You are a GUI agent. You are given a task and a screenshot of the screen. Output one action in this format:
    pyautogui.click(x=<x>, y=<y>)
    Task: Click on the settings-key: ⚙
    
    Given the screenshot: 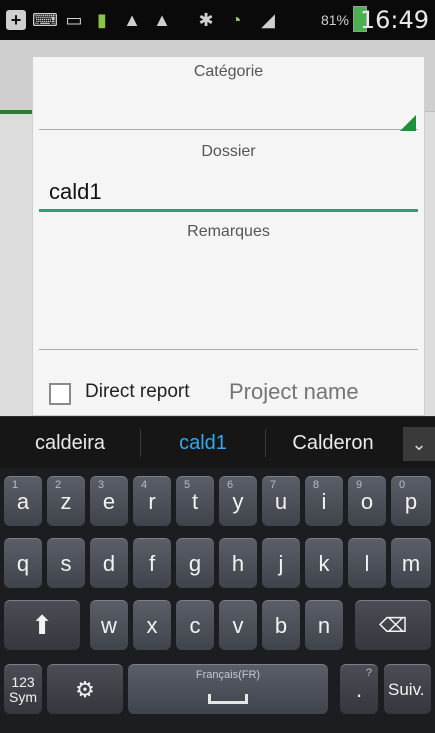 What is the action you would take?
    pyautogui.click(x=85, y=689)
    